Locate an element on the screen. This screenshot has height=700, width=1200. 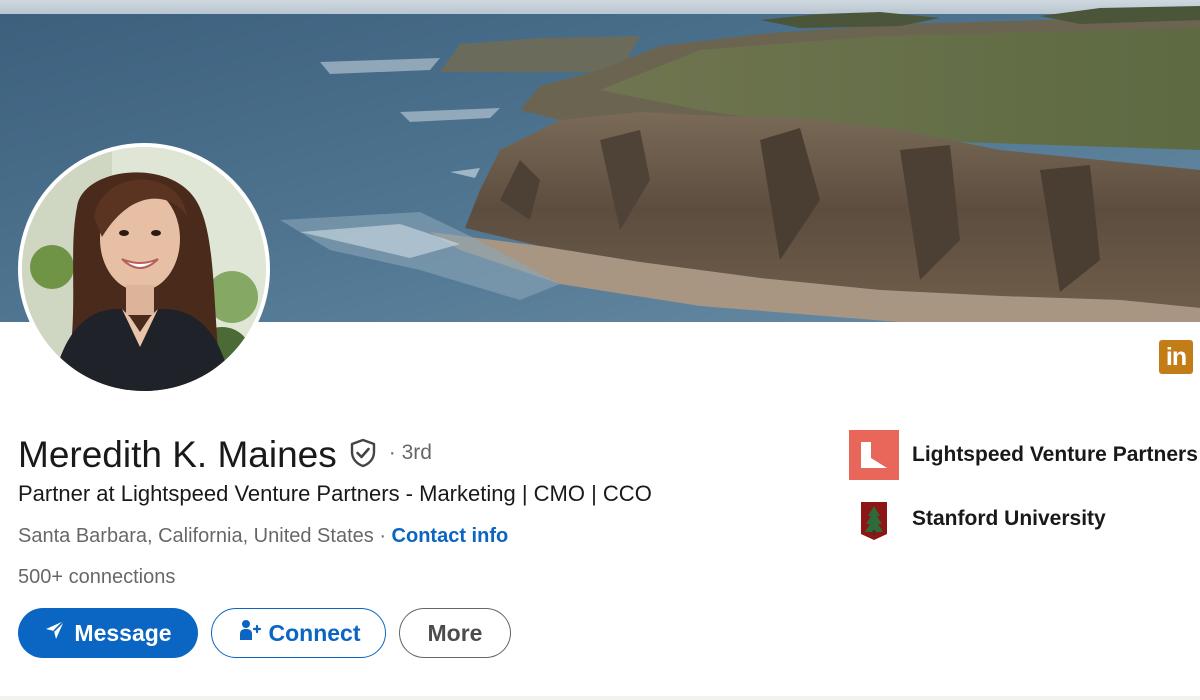
org-name: Stanford University is located at coordinates (1009, 518).